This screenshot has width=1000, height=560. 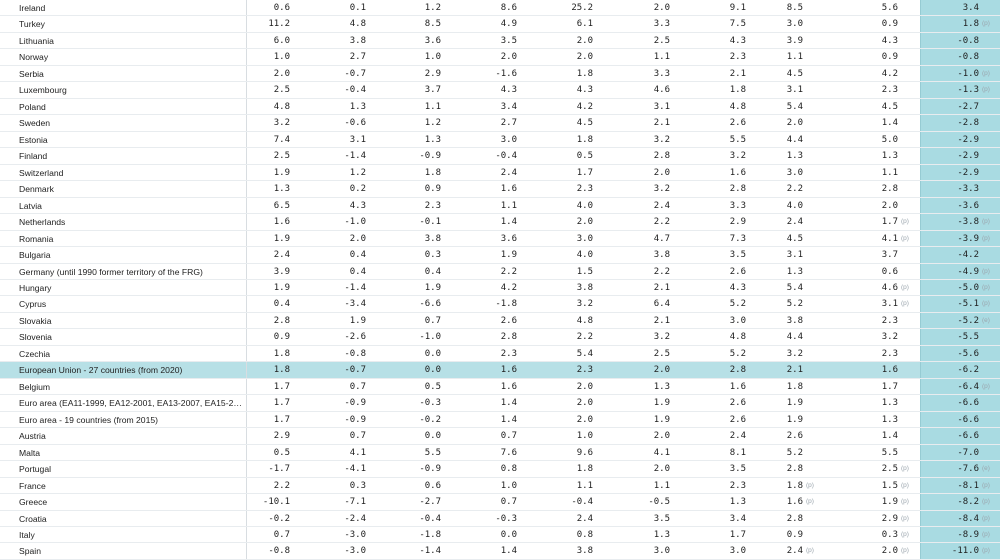 What do you see at coordinates (123, 337) in the screenshot?
I see `country-name: Slovenia` at bounding box center [123, 337].